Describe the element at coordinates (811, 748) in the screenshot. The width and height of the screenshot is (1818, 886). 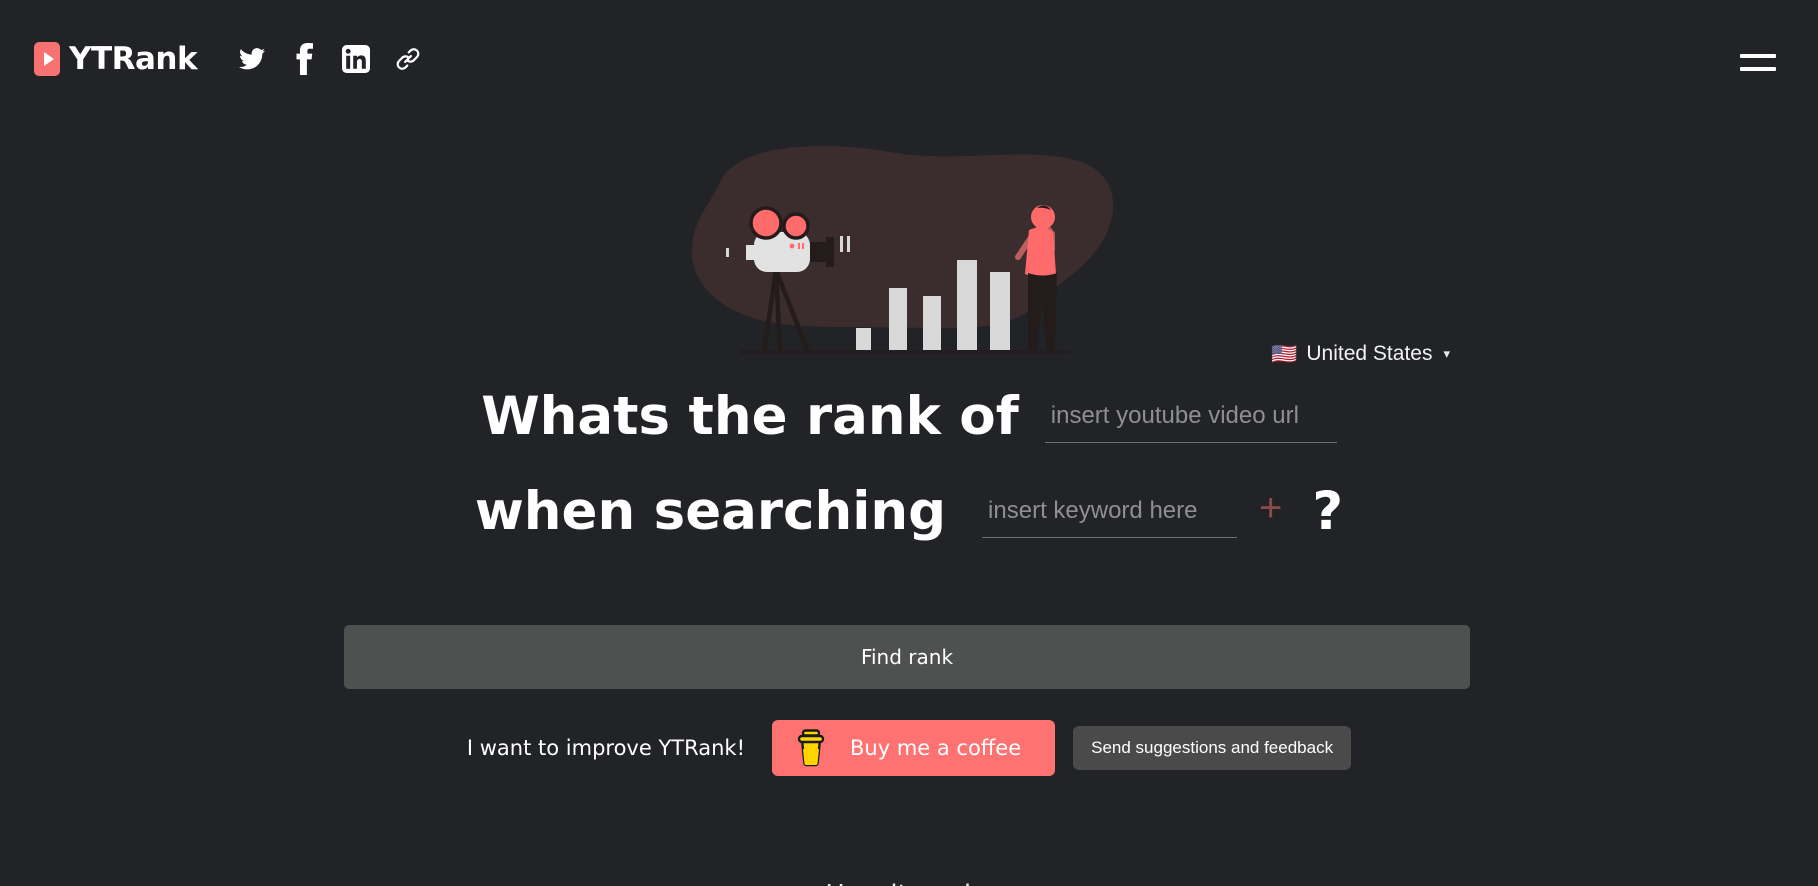
I see `coffee-cup-icon` at that location.